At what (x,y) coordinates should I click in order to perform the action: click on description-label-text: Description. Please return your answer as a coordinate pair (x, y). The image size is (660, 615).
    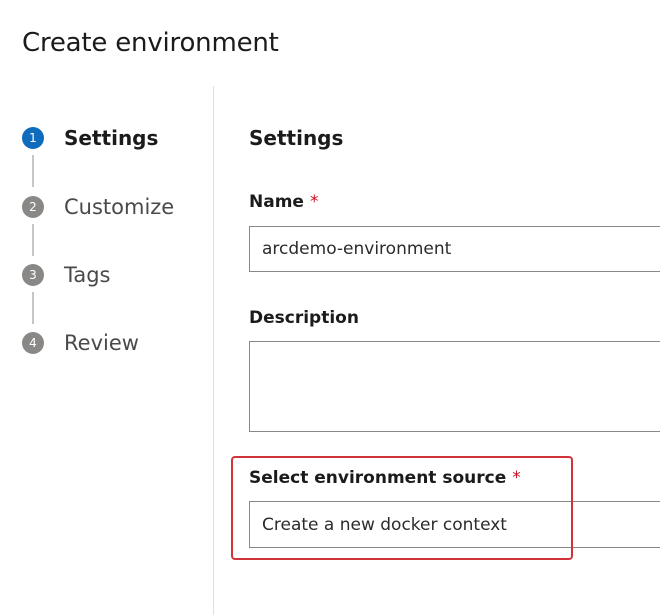
    Looking at the image, I should click on (304, 318).